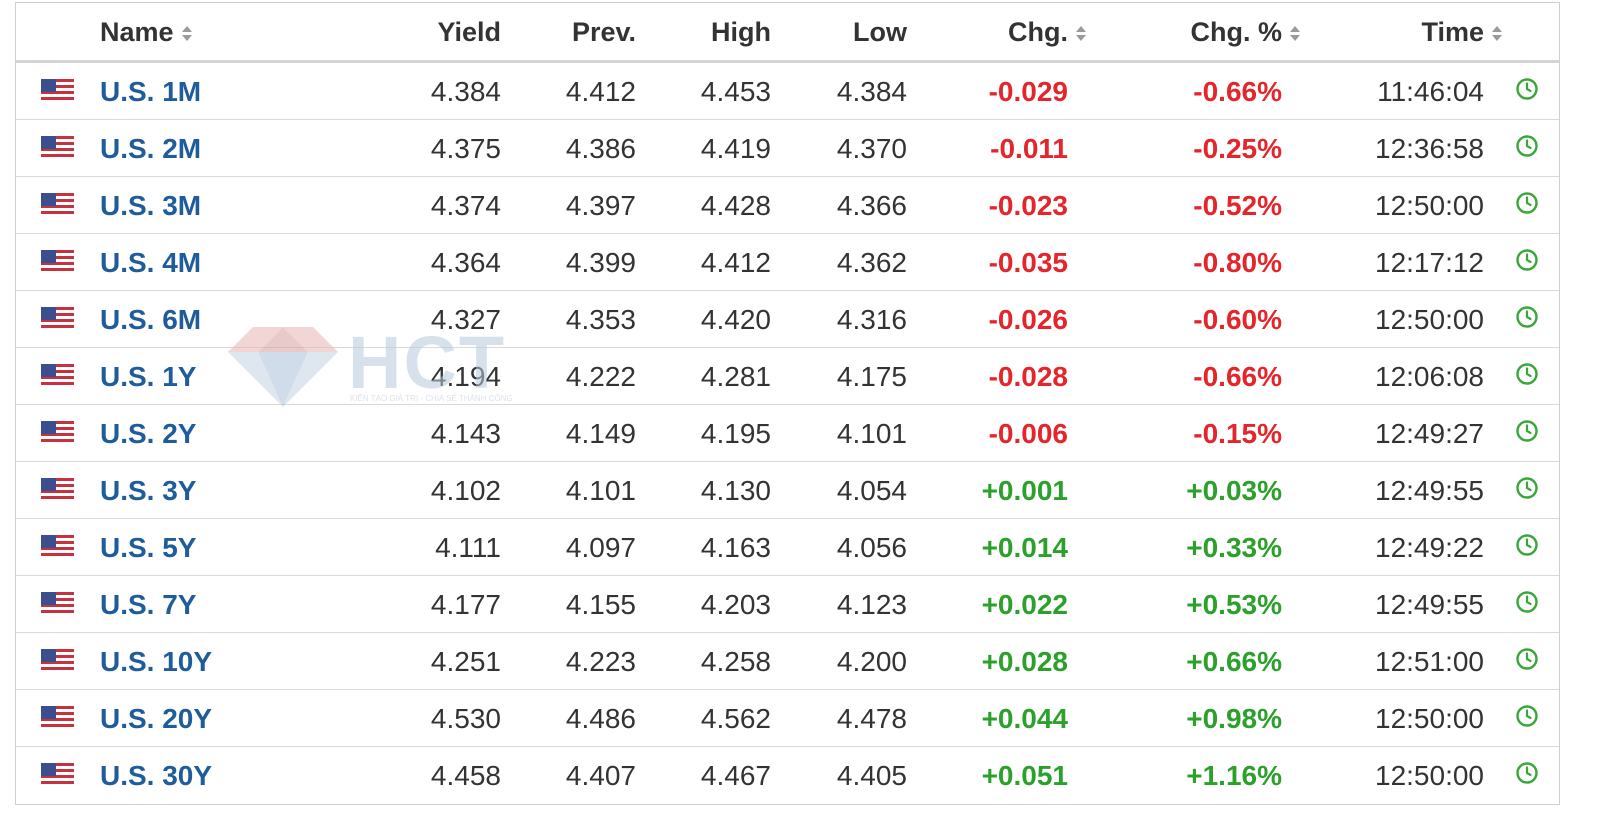 The width and height of the screenshot is (1600, 835). Describe the element at coordinates (148, 548) in the screenshot. I see `bond-name-link: U.S. 5Y` at that location.